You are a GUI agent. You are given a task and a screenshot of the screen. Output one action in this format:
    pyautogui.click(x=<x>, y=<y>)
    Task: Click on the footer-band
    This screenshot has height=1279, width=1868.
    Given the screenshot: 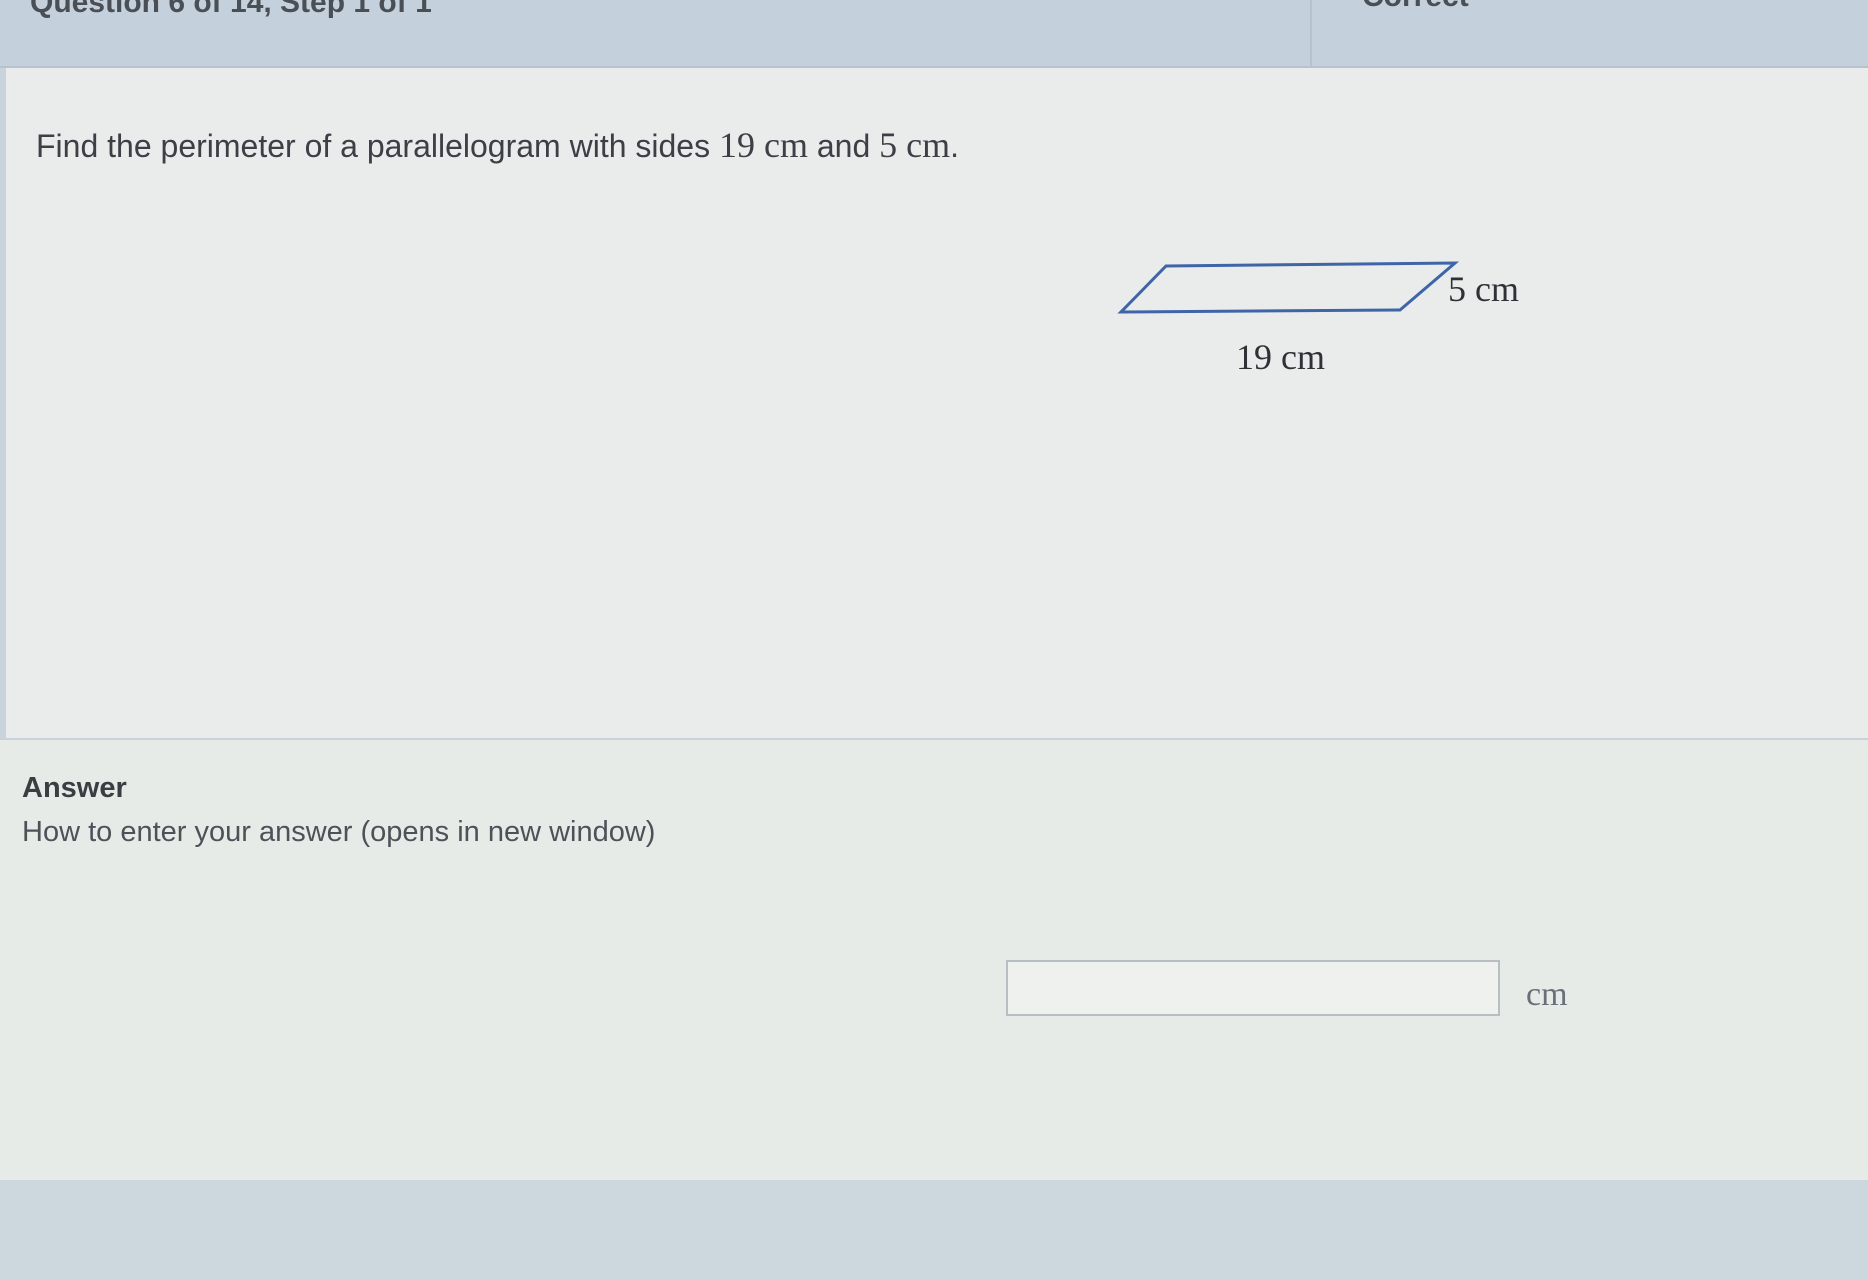 What is the action you would take?
    pyautogui.click(x=934, y=1229)
    